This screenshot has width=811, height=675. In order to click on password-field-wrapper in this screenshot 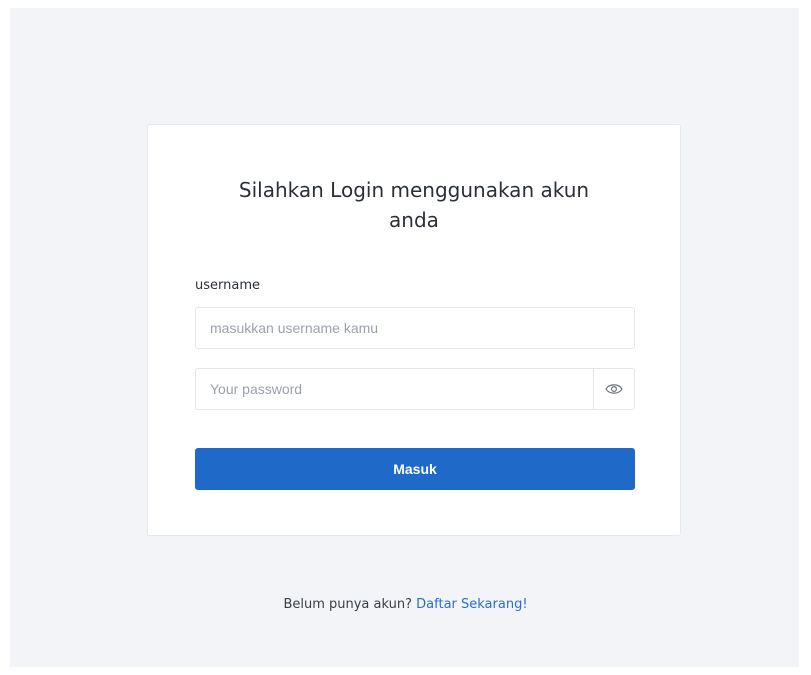, I will do `click(415, 389)`.